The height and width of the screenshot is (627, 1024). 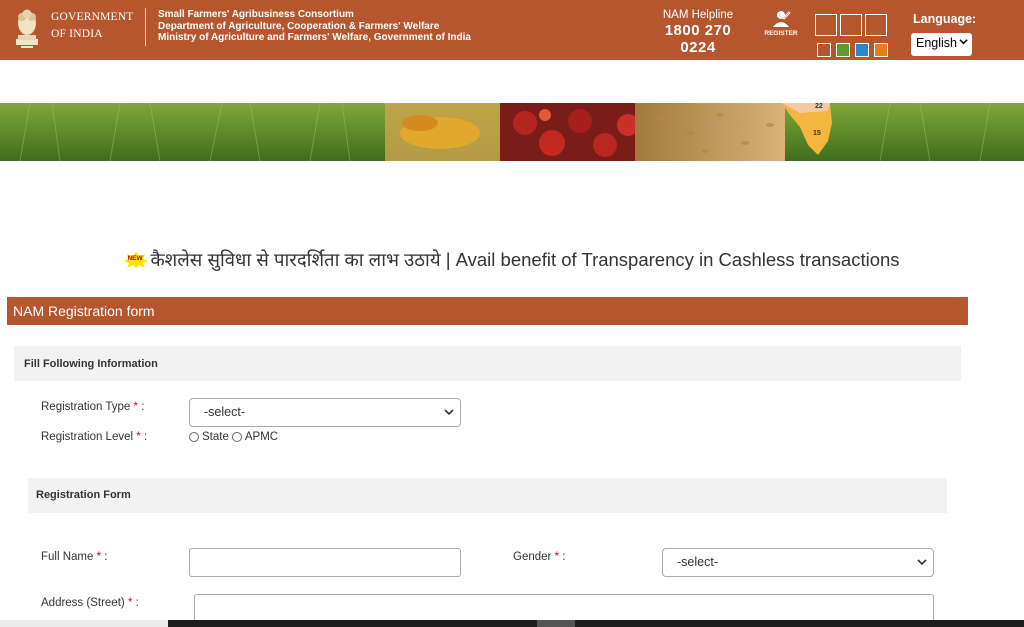 I want to click on government-of-india-text: GOVERNMENT OF INDIA, so click(x=92, y=26).